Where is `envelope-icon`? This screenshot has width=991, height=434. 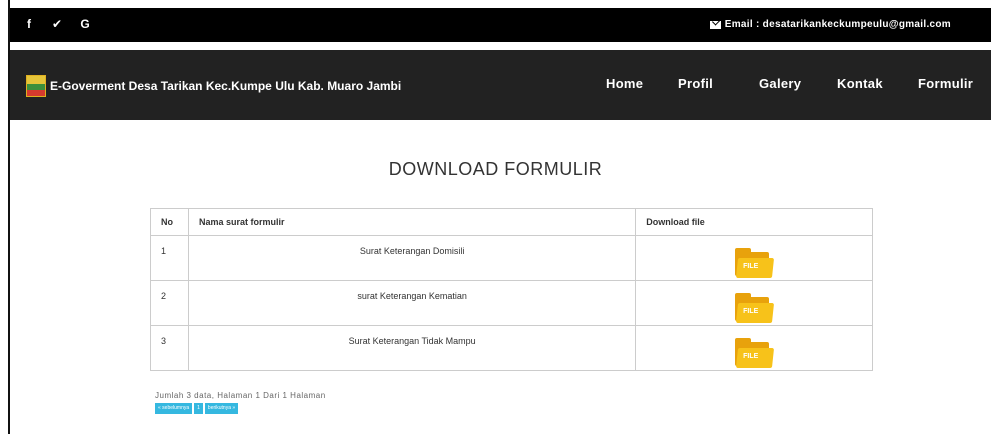
envelope-icon is located at coordinates (715, 24).